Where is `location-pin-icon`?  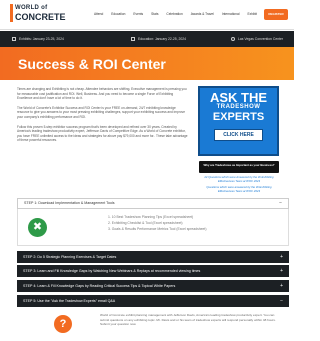
location-pin-icon is located at coordinates (233, 39).